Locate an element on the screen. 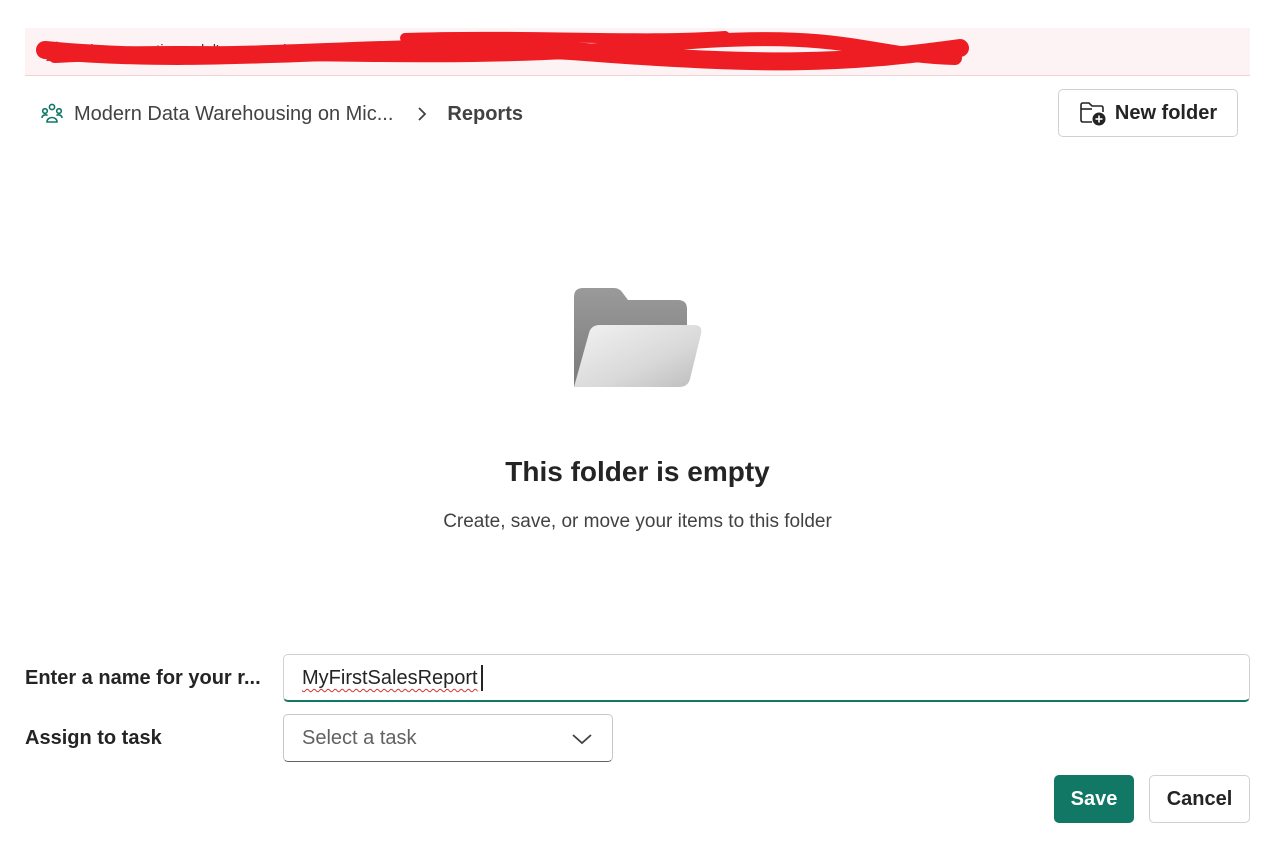 Image resolution: width=1269 pixels, height=862 pixels. new-folder-label: New folder is located at coordinates (1166, 112).